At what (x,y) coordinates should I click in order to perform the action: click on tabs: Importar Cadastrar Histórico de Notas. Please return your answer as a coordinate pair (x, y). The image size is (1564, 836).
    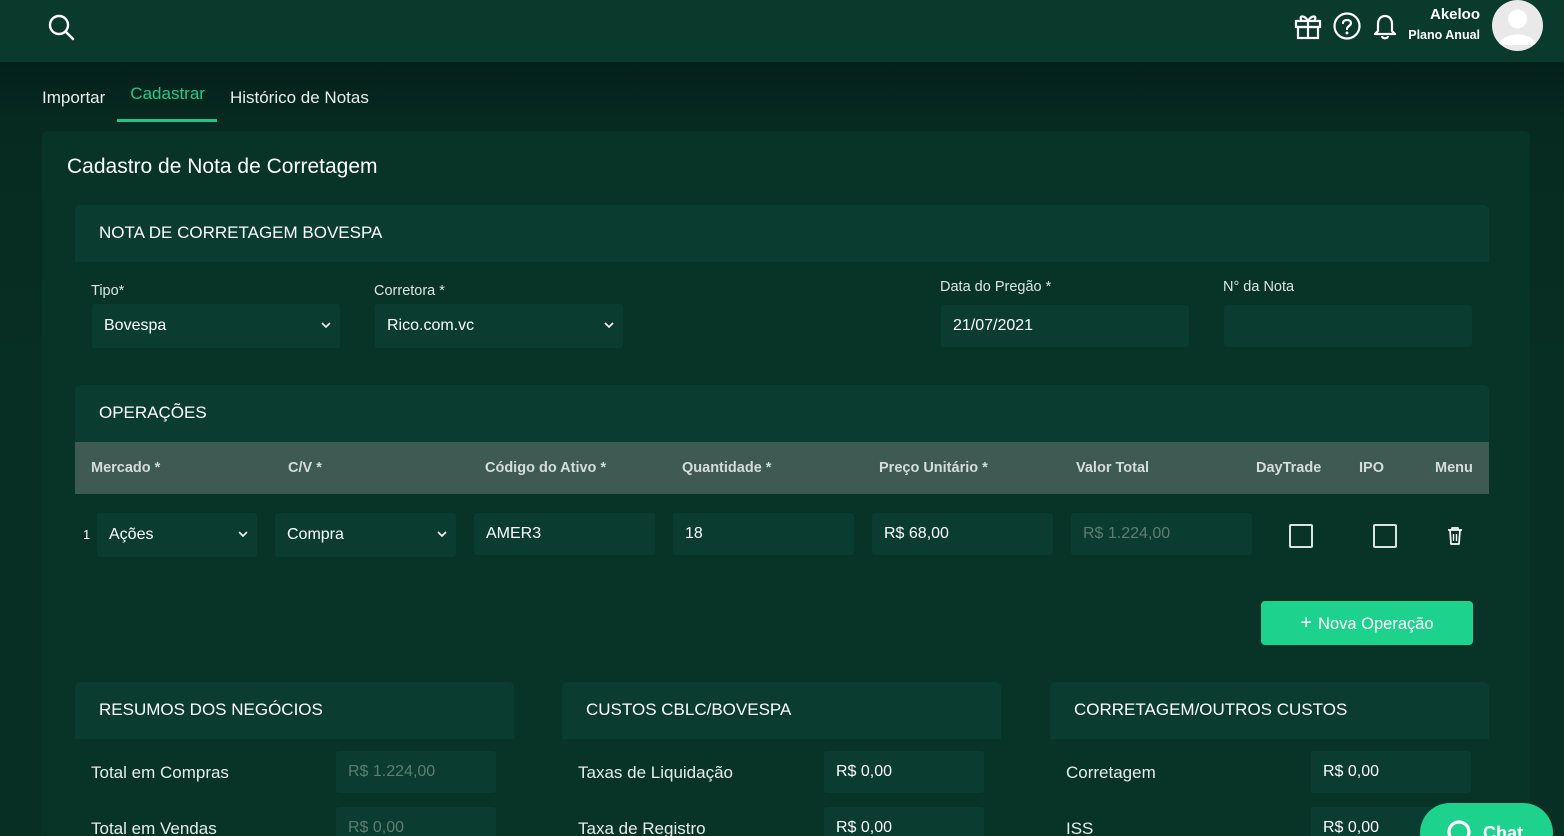
    Looking at the image, I should click on (205, 99).